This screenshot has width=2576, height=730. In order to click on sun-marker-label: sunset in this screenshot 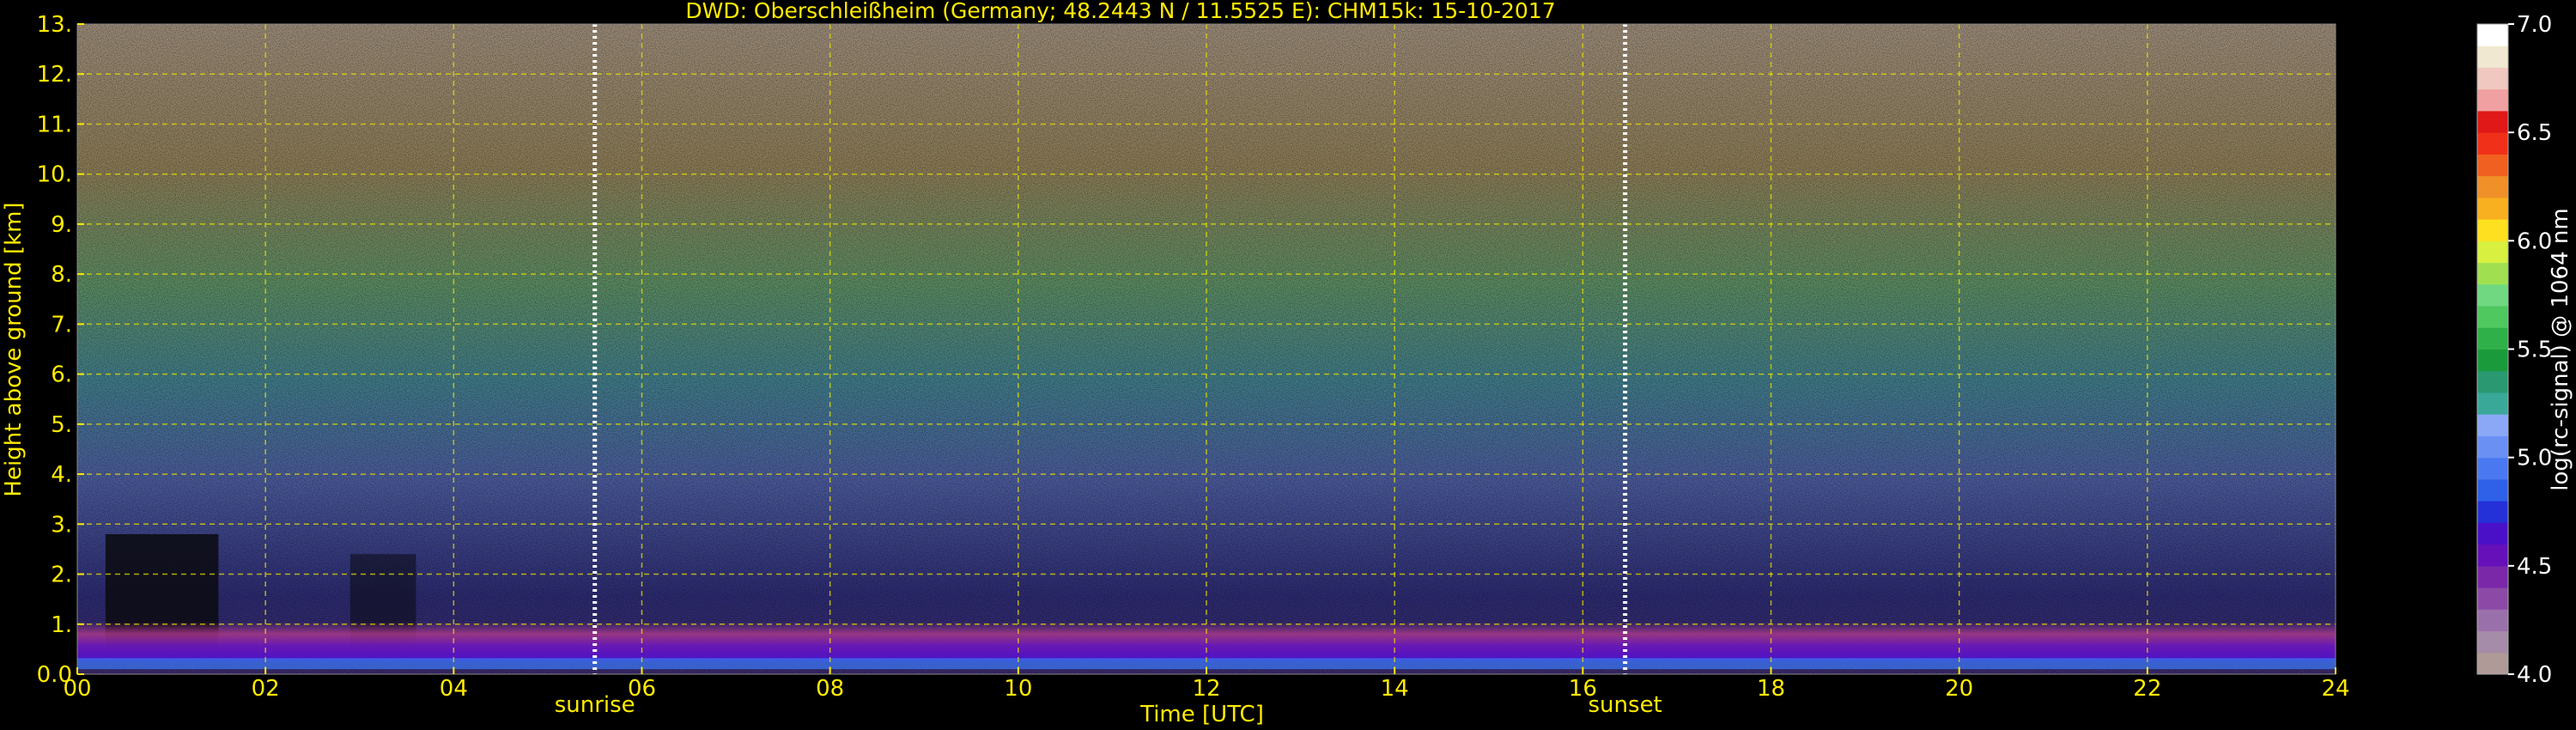, I will do `click(1625, 705)`.